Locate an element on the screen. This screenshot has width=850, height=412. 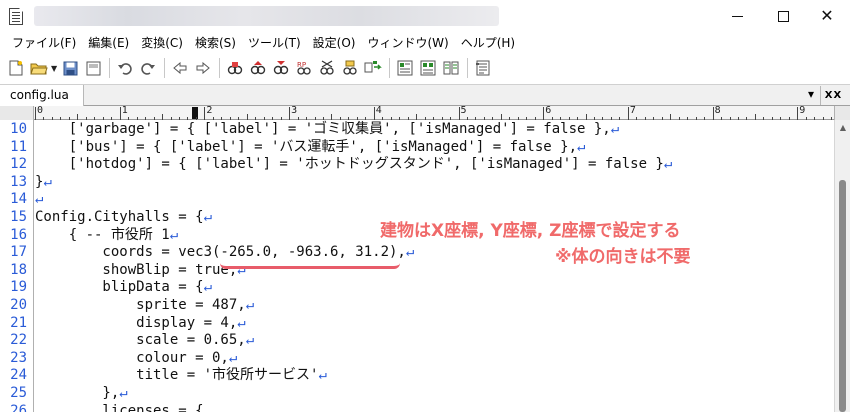
line-number: 10 is located at coordinates (18, 129).